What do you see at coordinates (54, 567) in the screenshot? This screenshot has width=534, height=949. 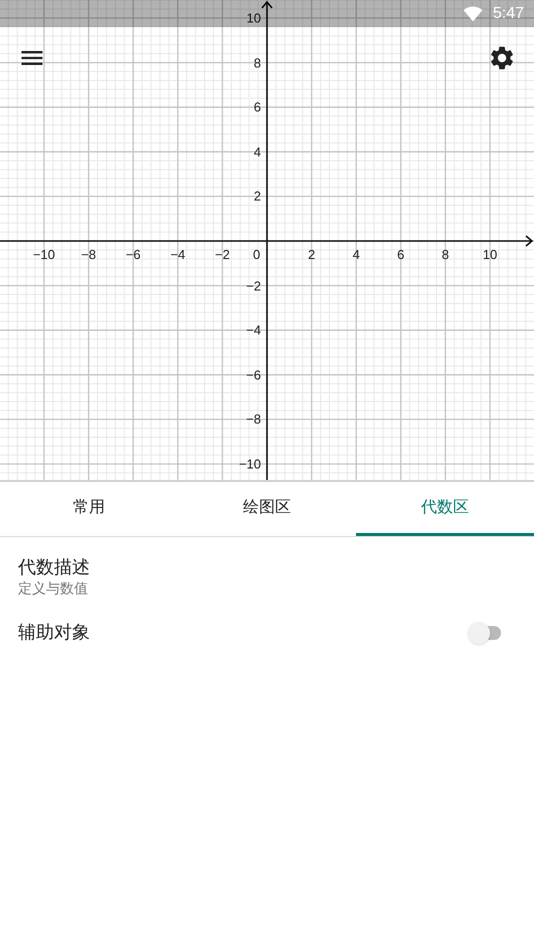 I see `setting-title: 代数描述` at bounding box center [54, 567].